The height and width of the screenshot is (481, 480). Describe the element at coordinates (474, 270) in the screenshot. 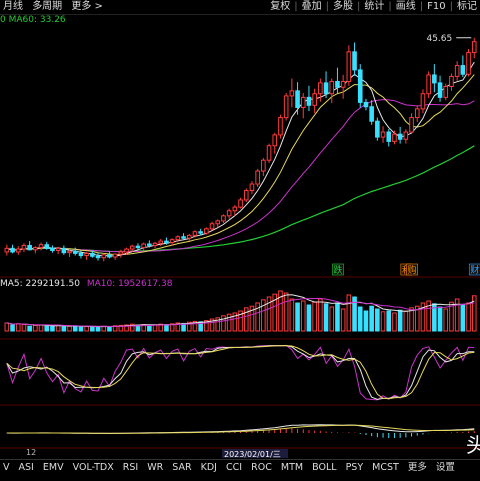

I see `event-marker-label: 财` at that location.